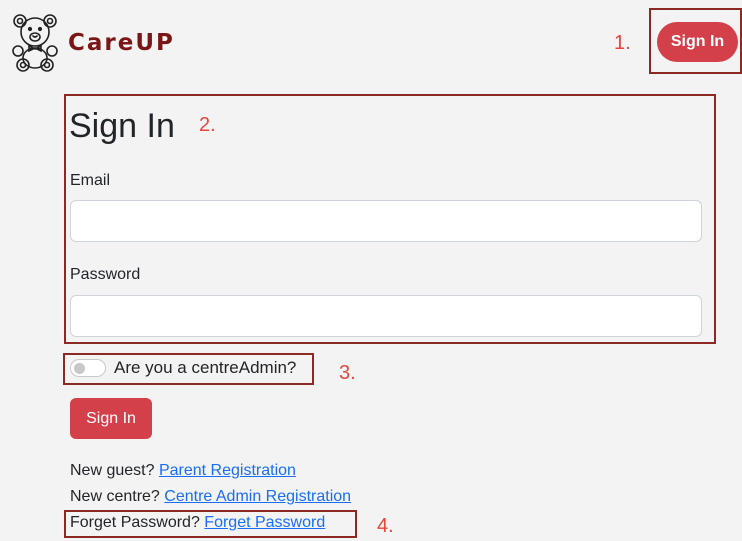 This screenshot has height=541, width=742. What do you see at coordinates (105, 274) in the screenshot?
I see `password-label: Password` at bounding box center [105, 274].